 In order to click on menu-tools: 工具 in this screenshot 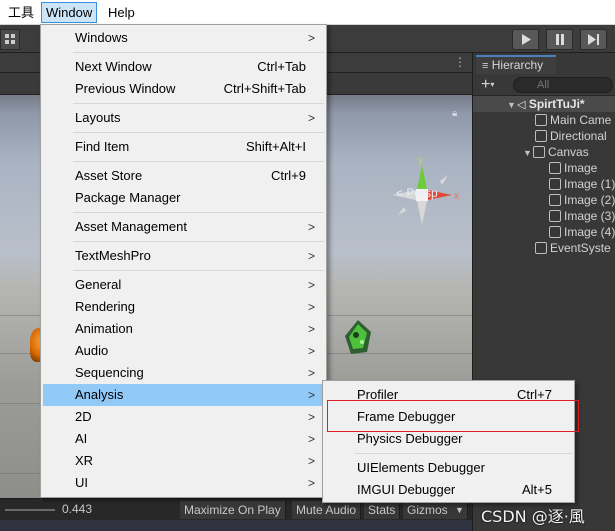, I will do `click(21, 12)`.